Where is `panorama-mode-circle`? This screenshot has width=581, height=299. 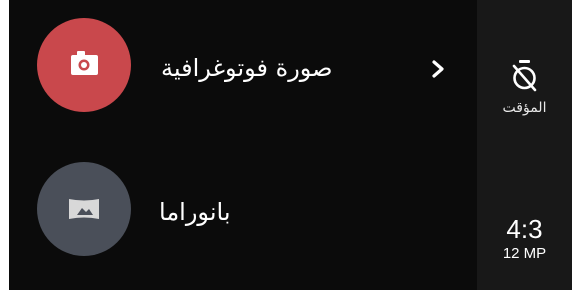
panorama-mode-circle is located at coordinates (84, 209).